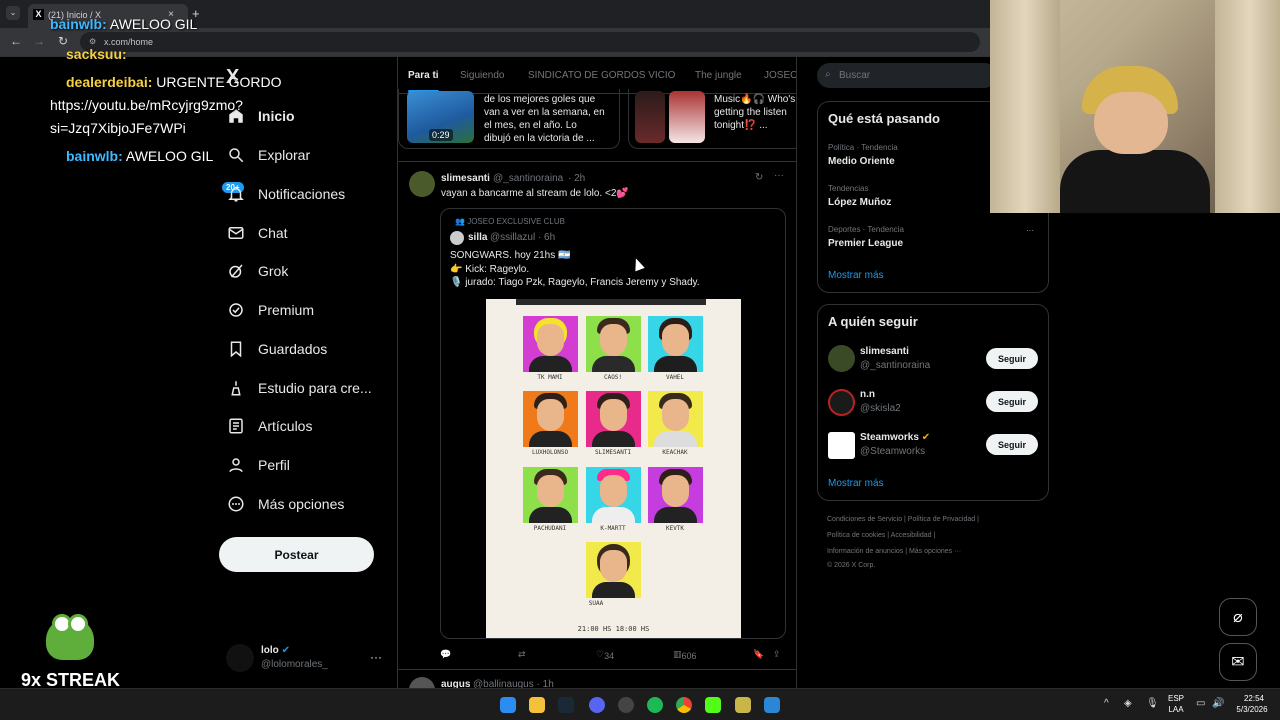 The height and width of the screenshot is (720, 1280). Describe the element at coordinates (777, 654) in the screenshot. I see `share-icon: ⇪` at that location.